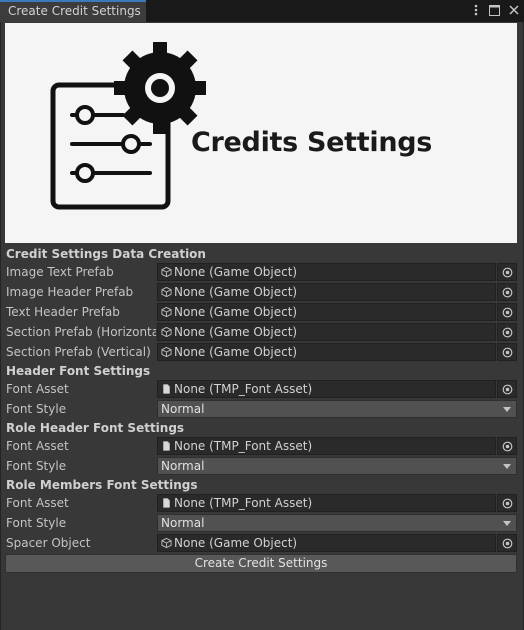 This screenshot has width=524, height=630. Describe the element at coordinates (236, 352) in the screenshot. I see `section-prefab-vertical-value: None (Game Object)` at that location.